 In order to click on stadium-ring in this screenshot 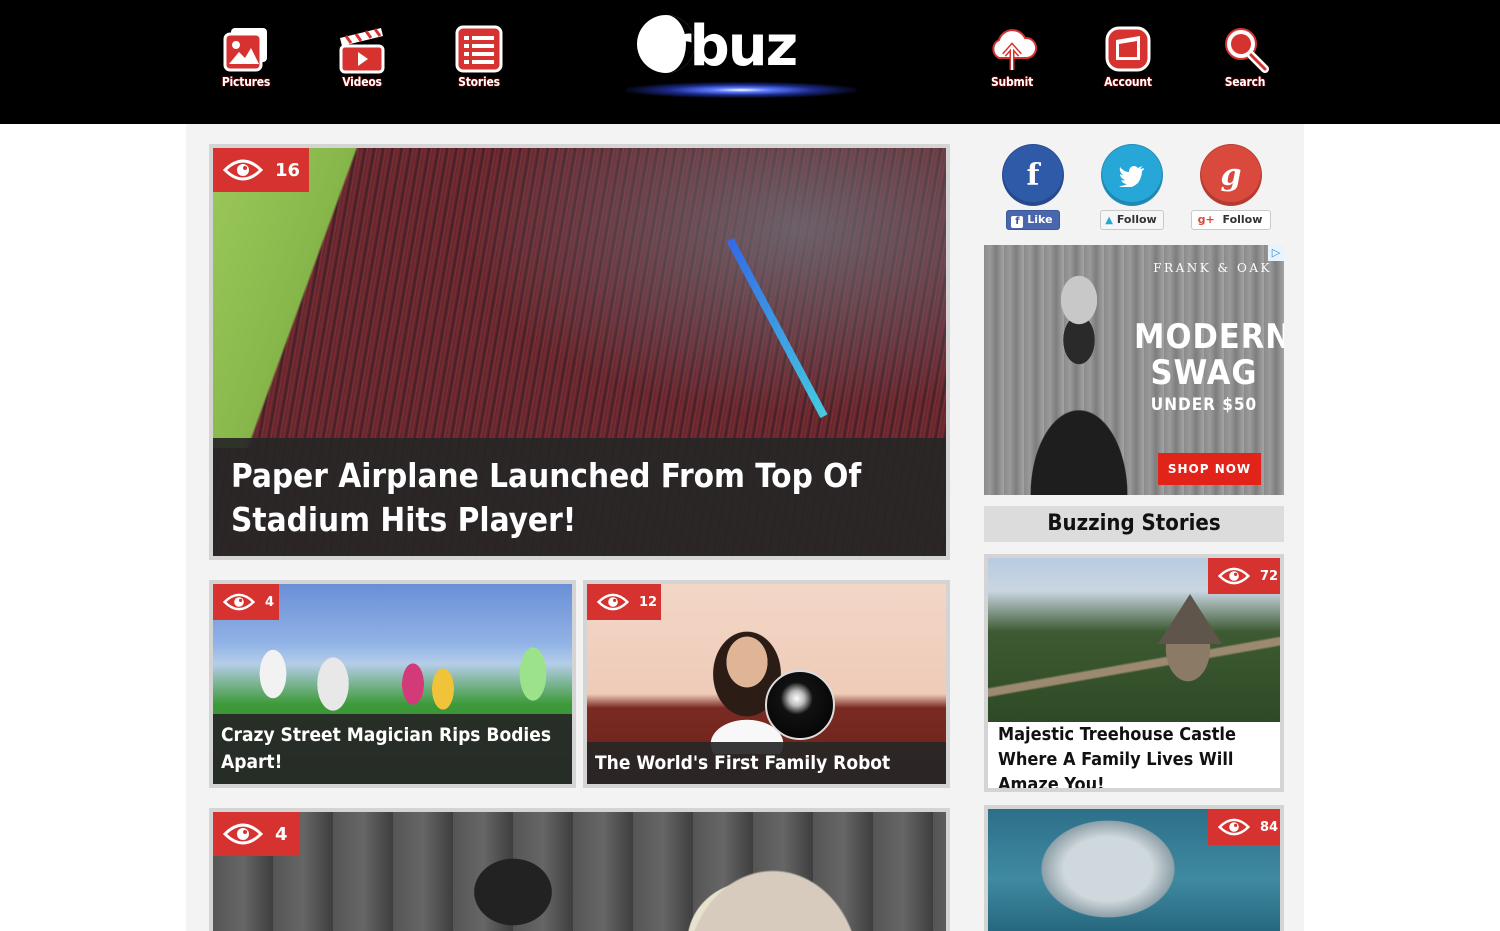, I will do `click(729, 308)`.